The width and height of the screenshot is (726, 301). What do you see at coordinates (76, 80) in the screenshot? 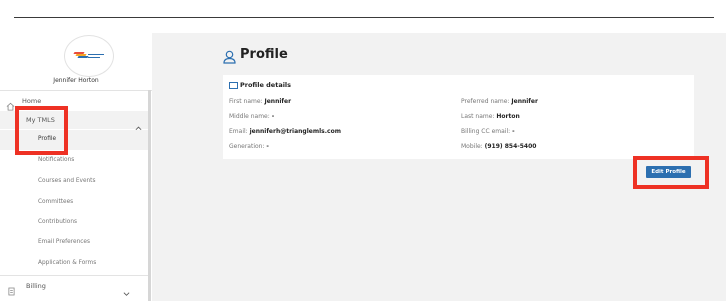
I see `user-name: Jennifer Horton` at bounding box center [76, 80].